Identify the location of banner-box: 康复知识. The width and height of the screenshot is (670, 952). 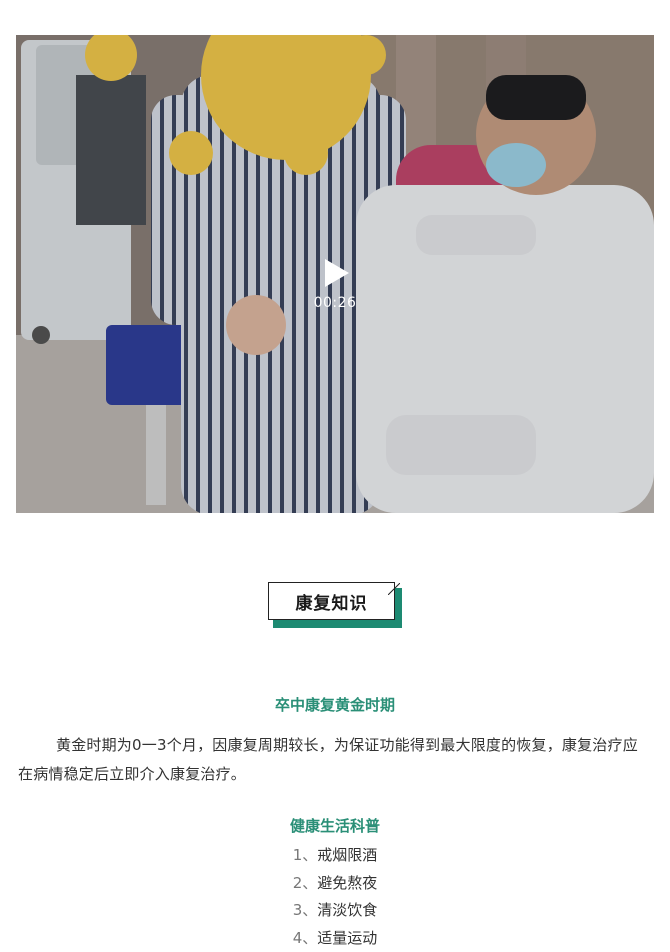
(331, 601).